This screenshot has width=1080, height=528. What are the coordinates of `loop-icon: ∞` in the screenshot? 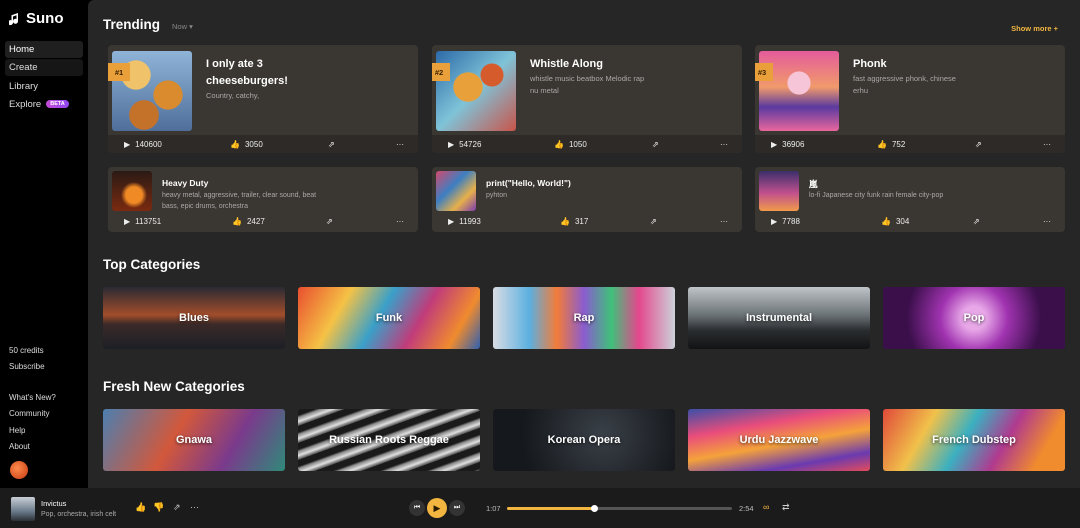 It's located at (766, 507).